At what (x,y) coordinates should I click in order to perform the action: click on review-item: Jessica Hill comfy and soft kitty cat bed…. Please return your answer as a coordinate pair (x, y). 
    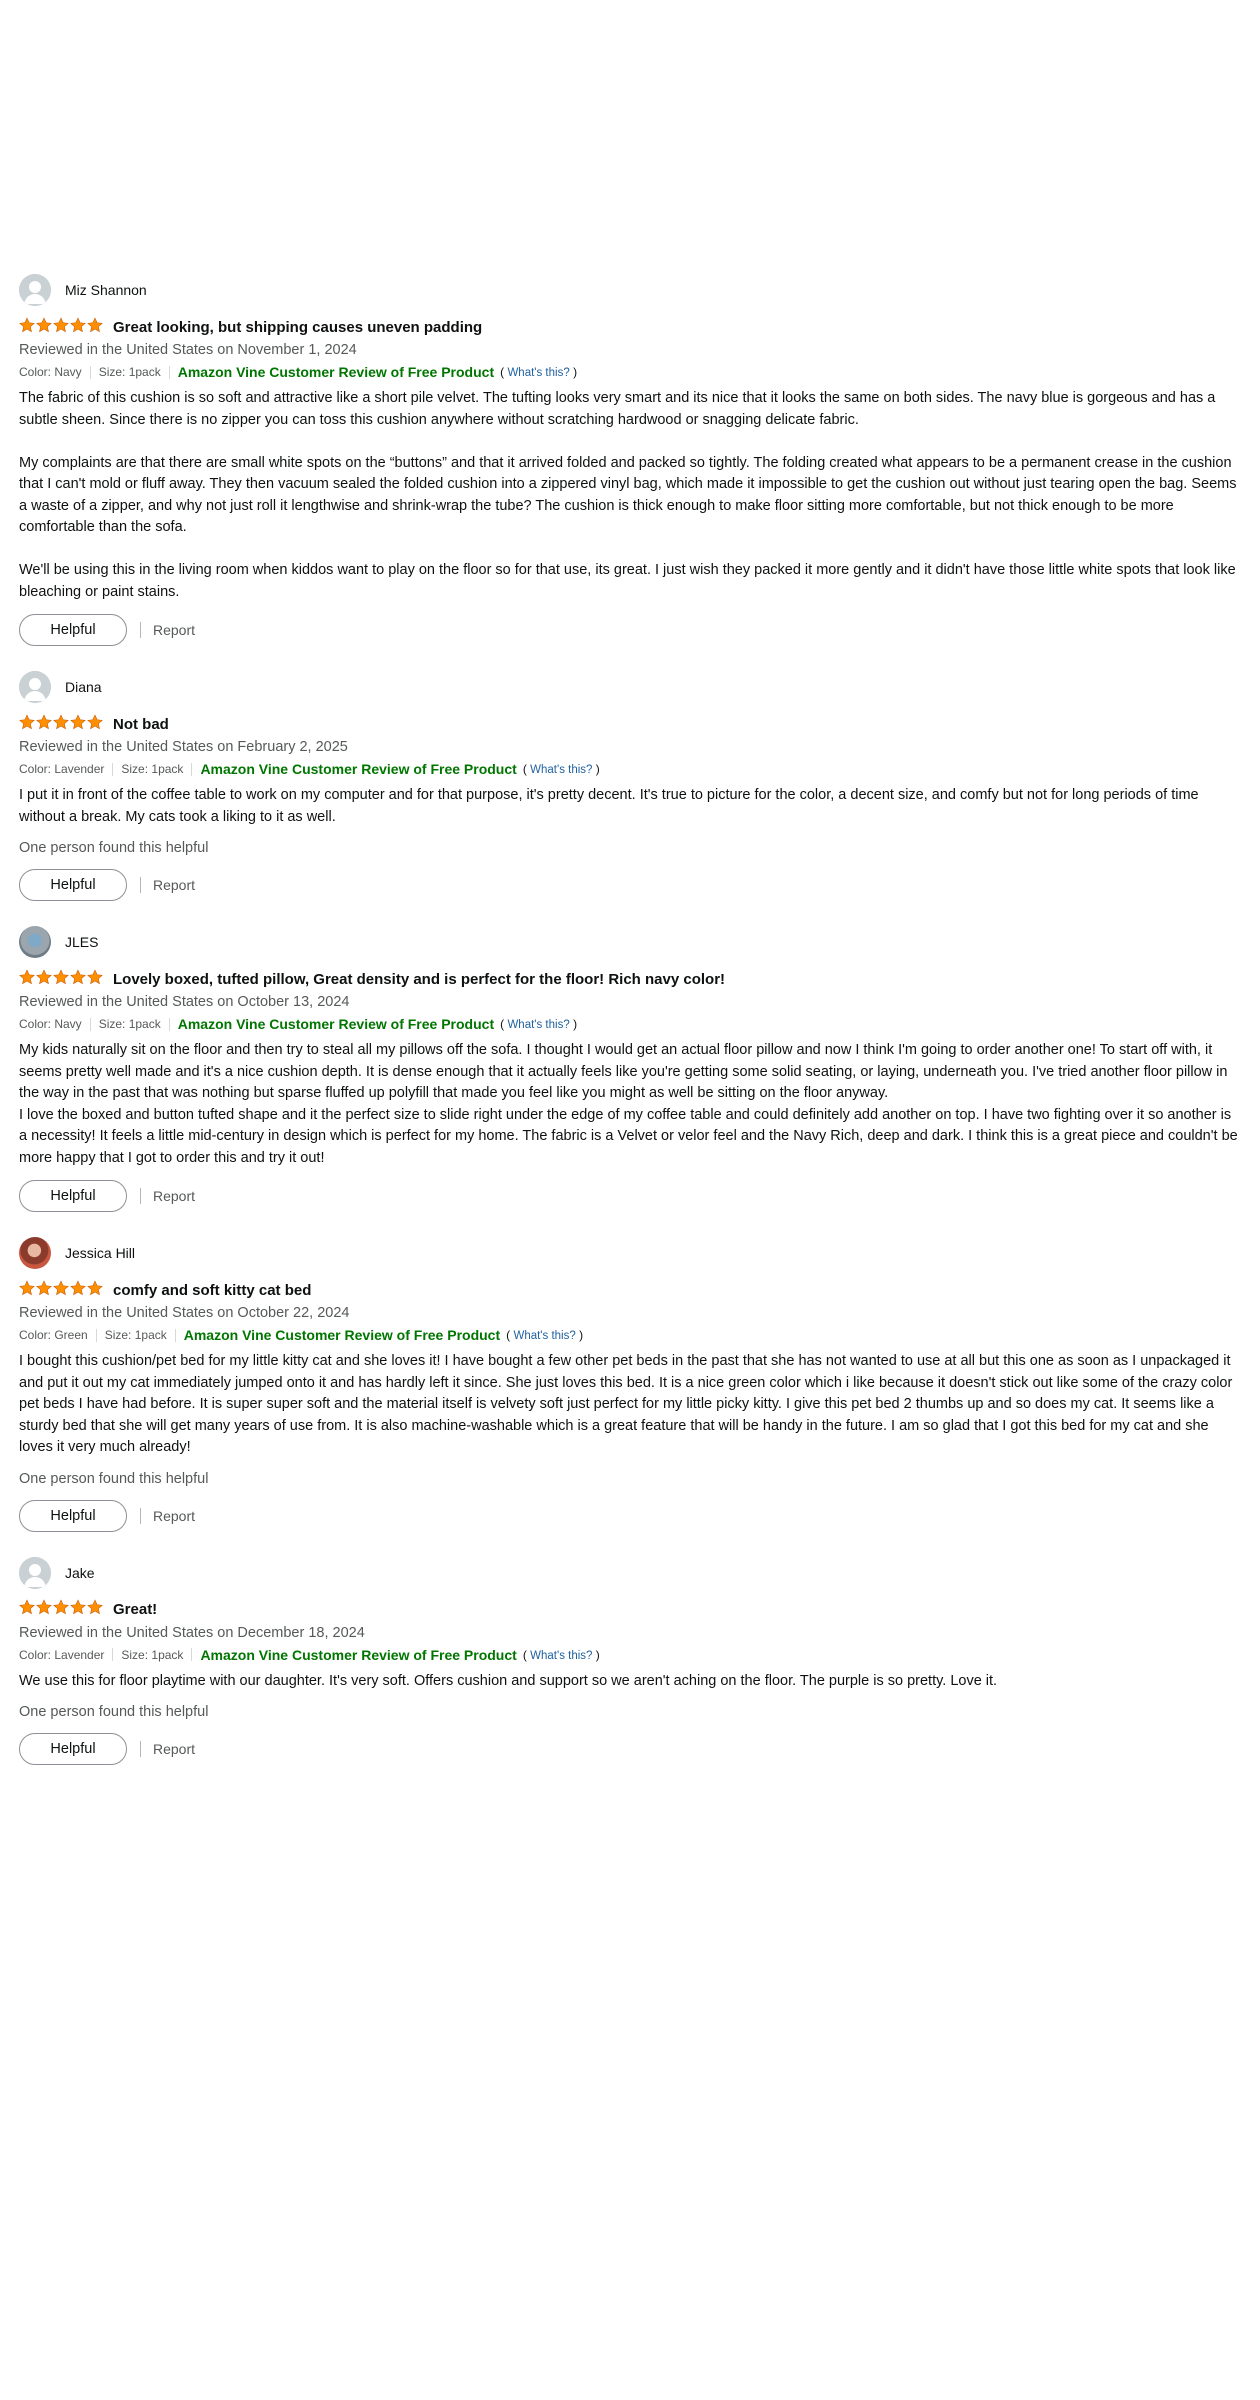
    Looking at the image, I should click on (630, 1385).